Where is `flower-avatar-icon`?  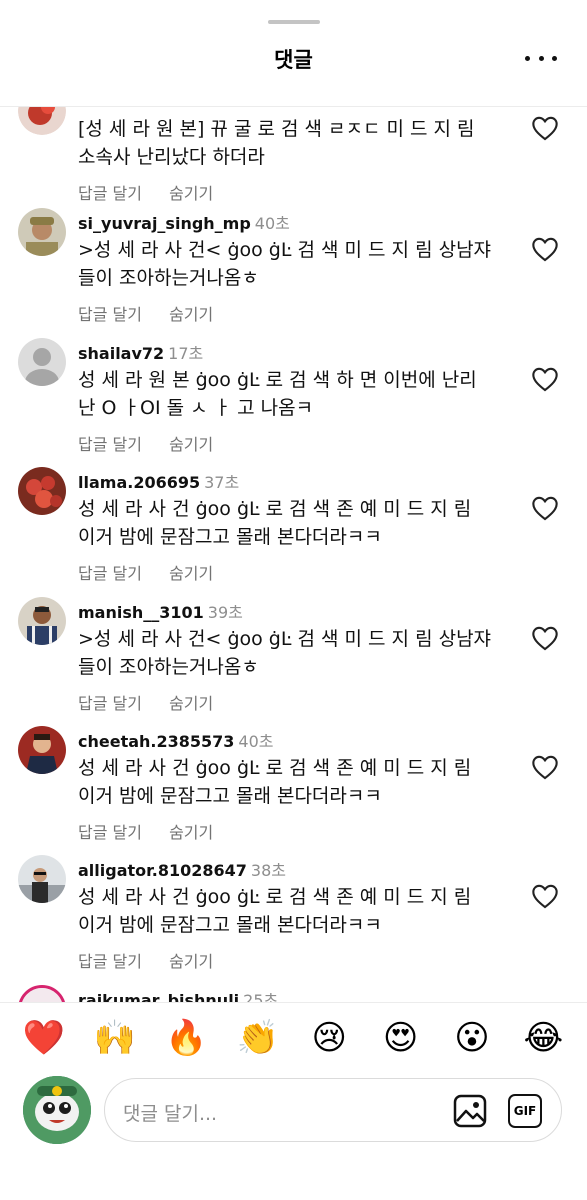 flower-avatar-icon is located at coordinates (42, 121).